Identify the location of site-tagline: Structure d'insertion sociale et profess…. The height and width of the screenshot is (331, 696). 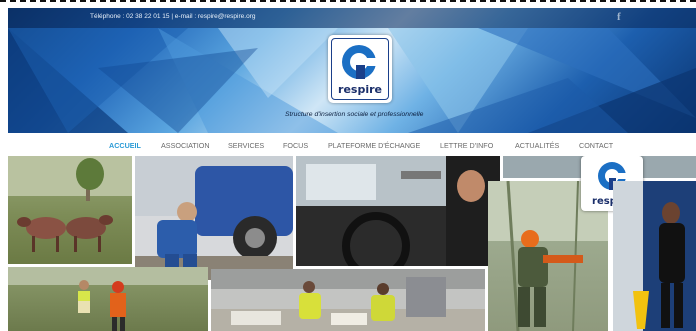
(354, 114).